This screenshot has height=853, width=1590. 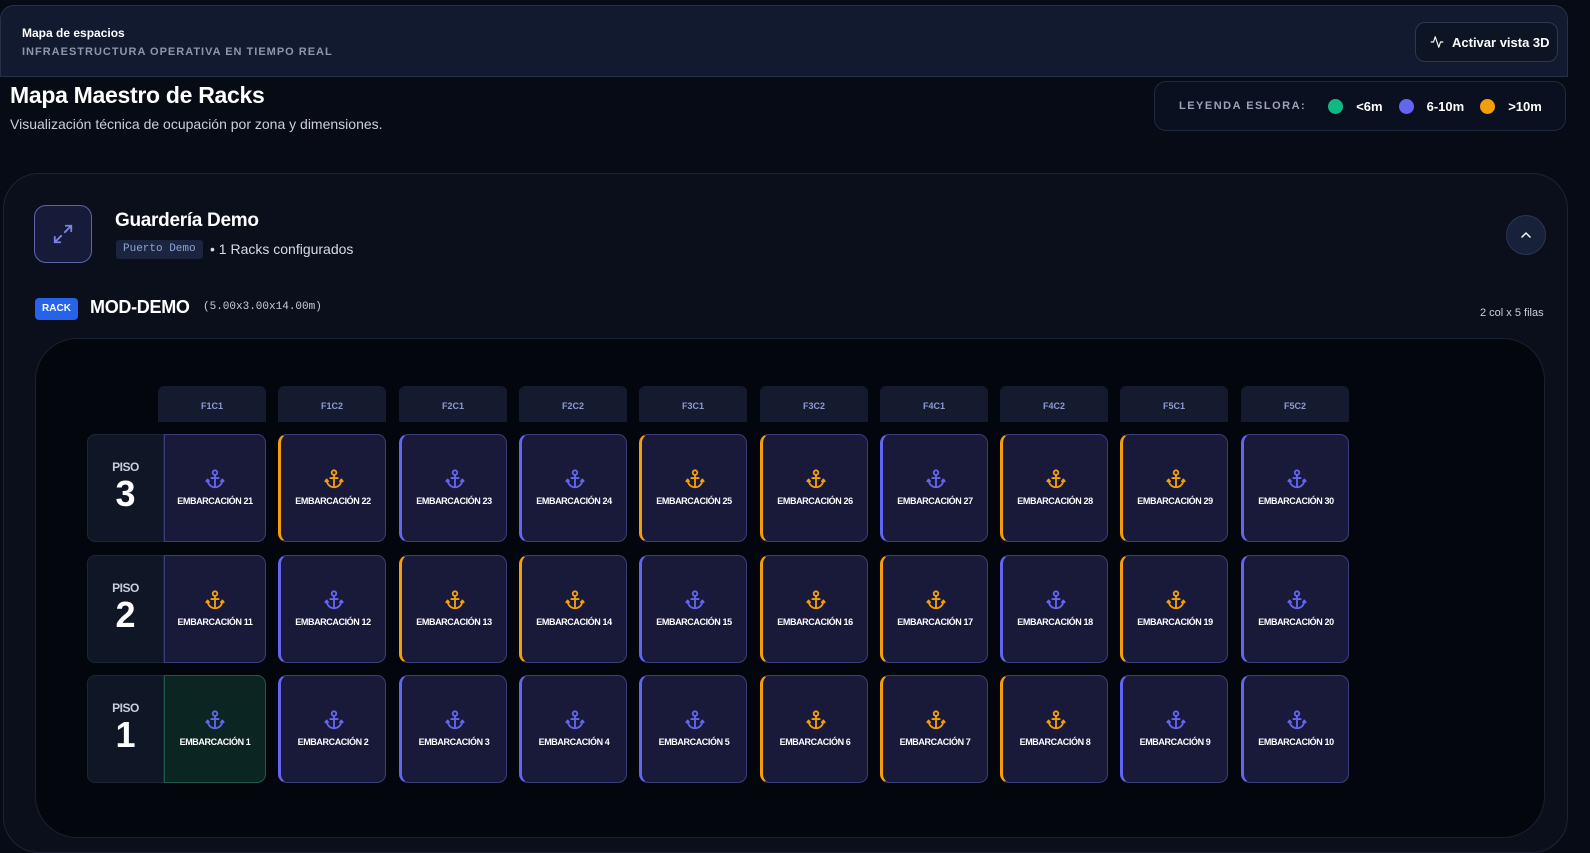 I want to click on berth-label: EMBARCACIÓN 16, so click(x=815, y=622).